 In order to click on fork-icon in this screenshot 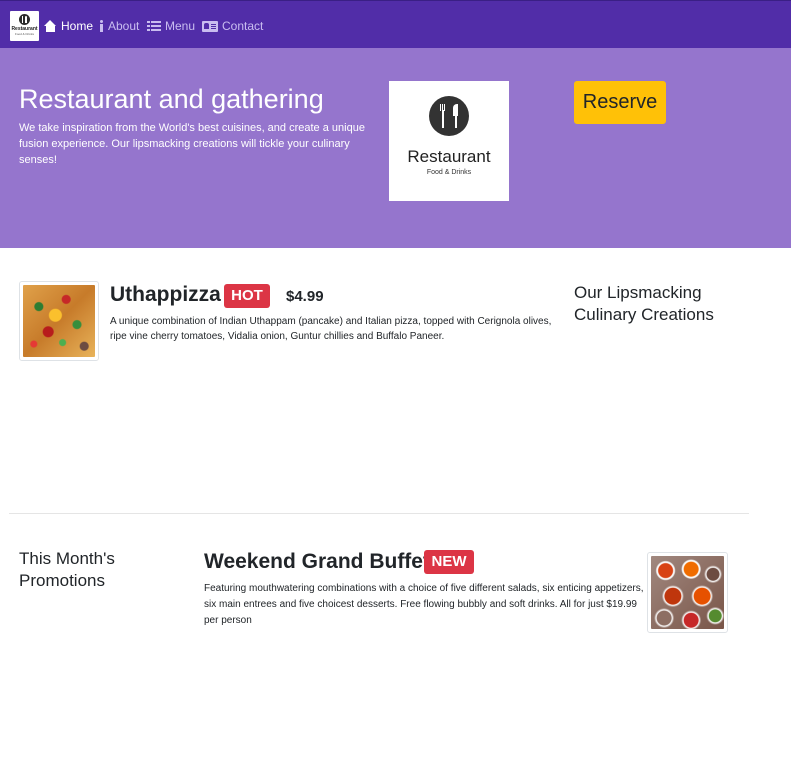, I will do `click(443, 116)`.